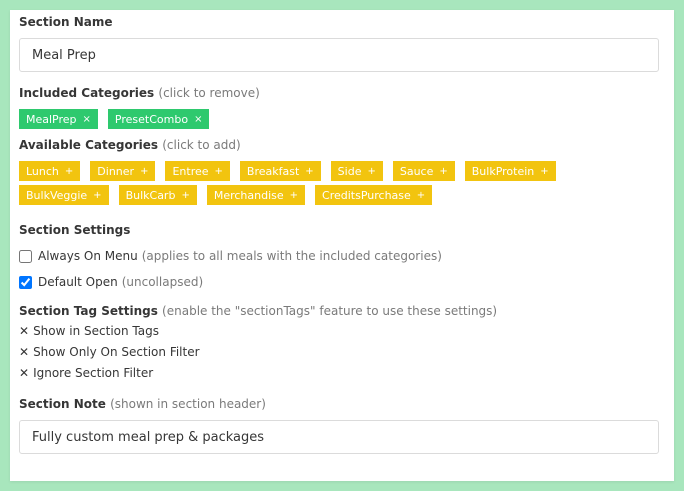 This screenshot has width=684, height=491. Describe the element at coordinates (416, 171) in the screenshot. I see `tag-label: Sauce` at that location.